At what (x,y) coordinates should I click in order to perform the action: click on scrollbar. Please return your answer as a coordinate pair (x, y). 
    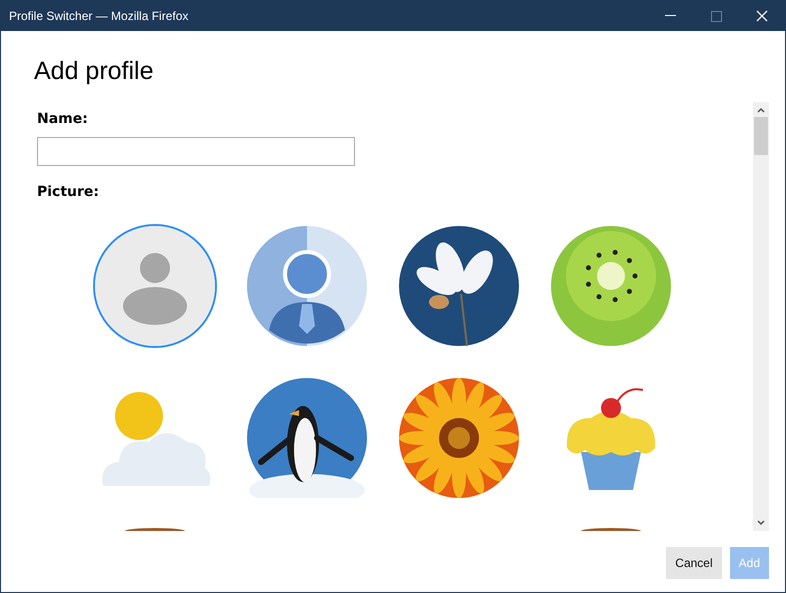
    Looking at the image, I should click on (761, 316).